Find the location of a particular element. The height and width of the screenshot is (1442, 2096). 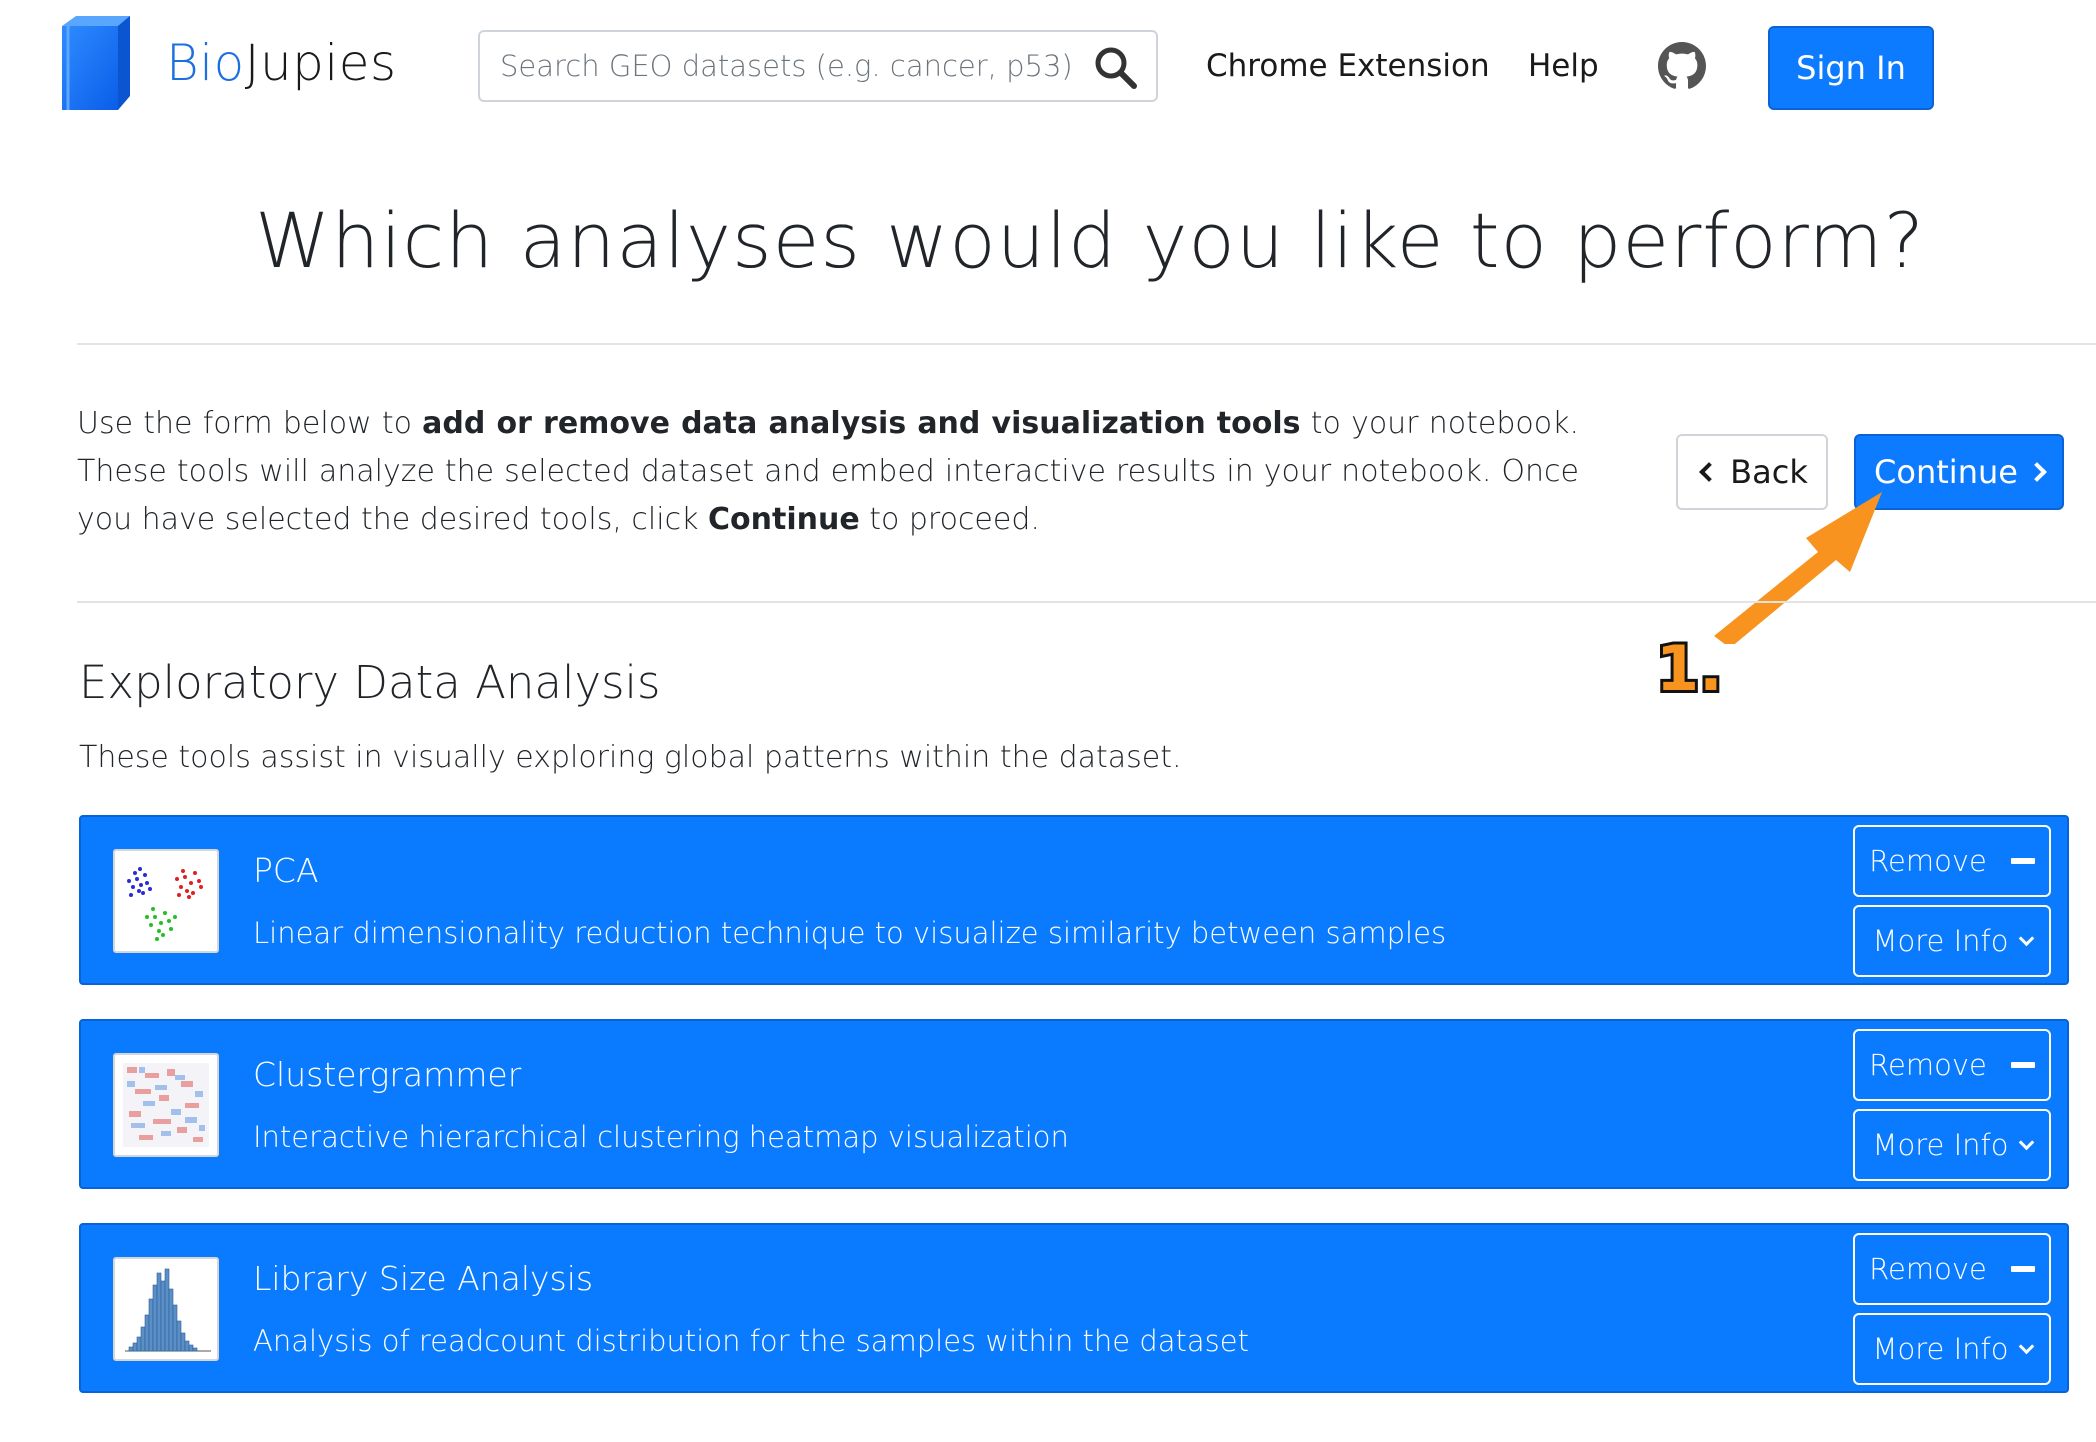

search-box is located at coordinates (818, 66).